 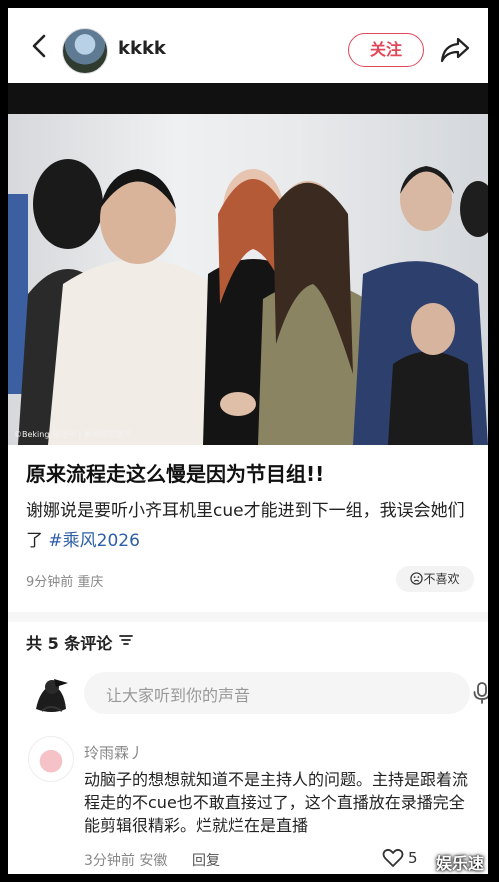 What do you see at coordinates (178, 695) in the screenshot?
I see `comment-input-placeholder: 让大家听到你的声音` at bounding box center [178, 695].